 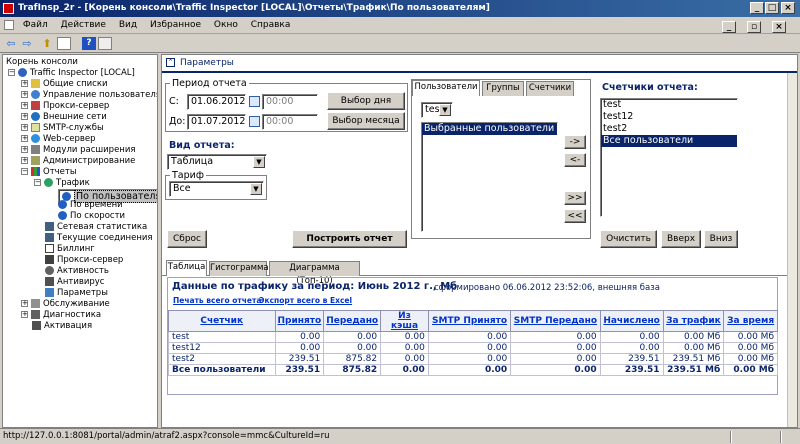 What do you see at coordinates (11, 43) in the screenshot?
I see `back-arrow-icon: ⇦` at bounding box center [11, 43].